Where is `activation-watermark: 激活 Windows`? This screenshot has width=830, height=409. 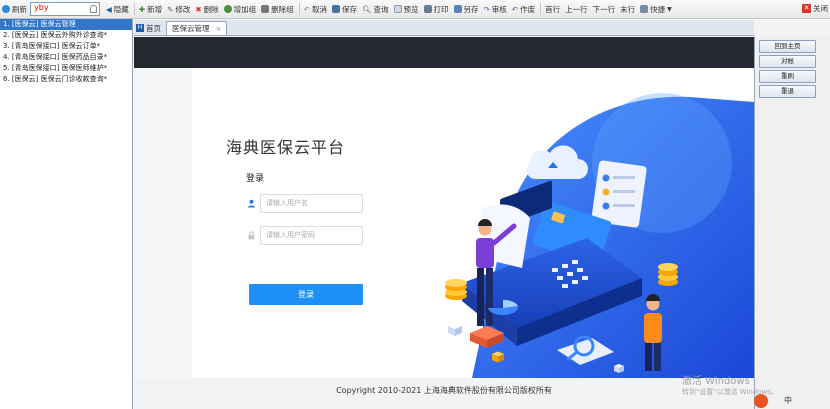
activation-watermark: 激活 Windows is located at coordinates (716, 381).